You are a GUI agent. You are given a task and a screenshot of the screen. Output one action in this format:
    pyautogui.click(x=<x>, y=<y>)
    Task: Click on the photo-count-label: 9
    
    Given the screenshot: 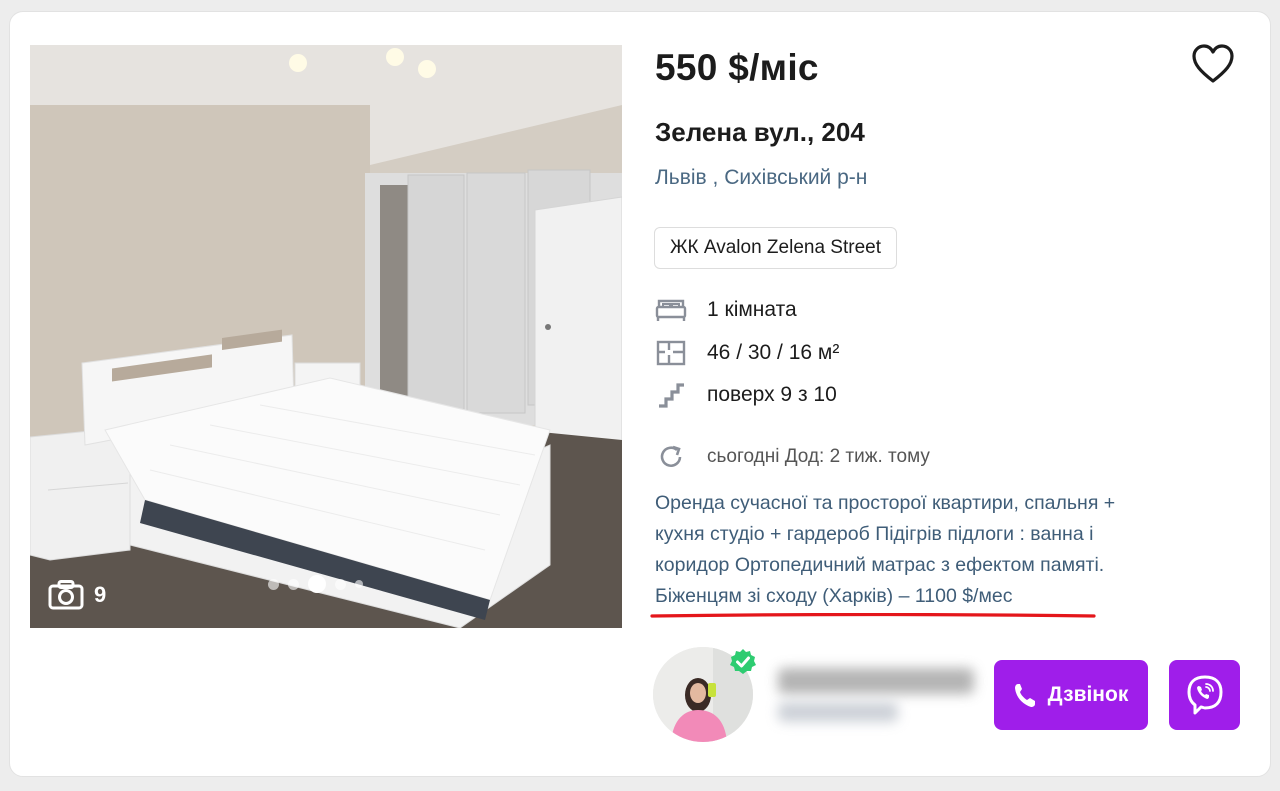 What is the action you would take?
    pyautogui.click(x=100, y=594)
    